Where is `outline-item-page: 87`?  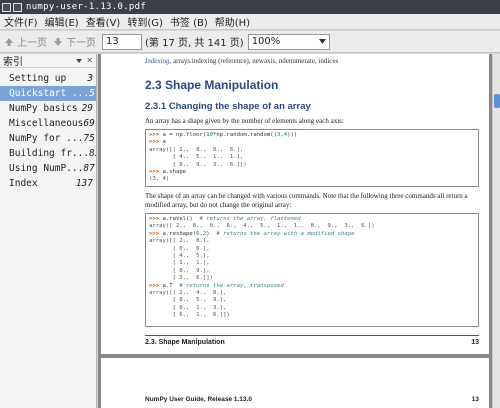
outline-item-page: 87 is located at coordinates (89, 168).